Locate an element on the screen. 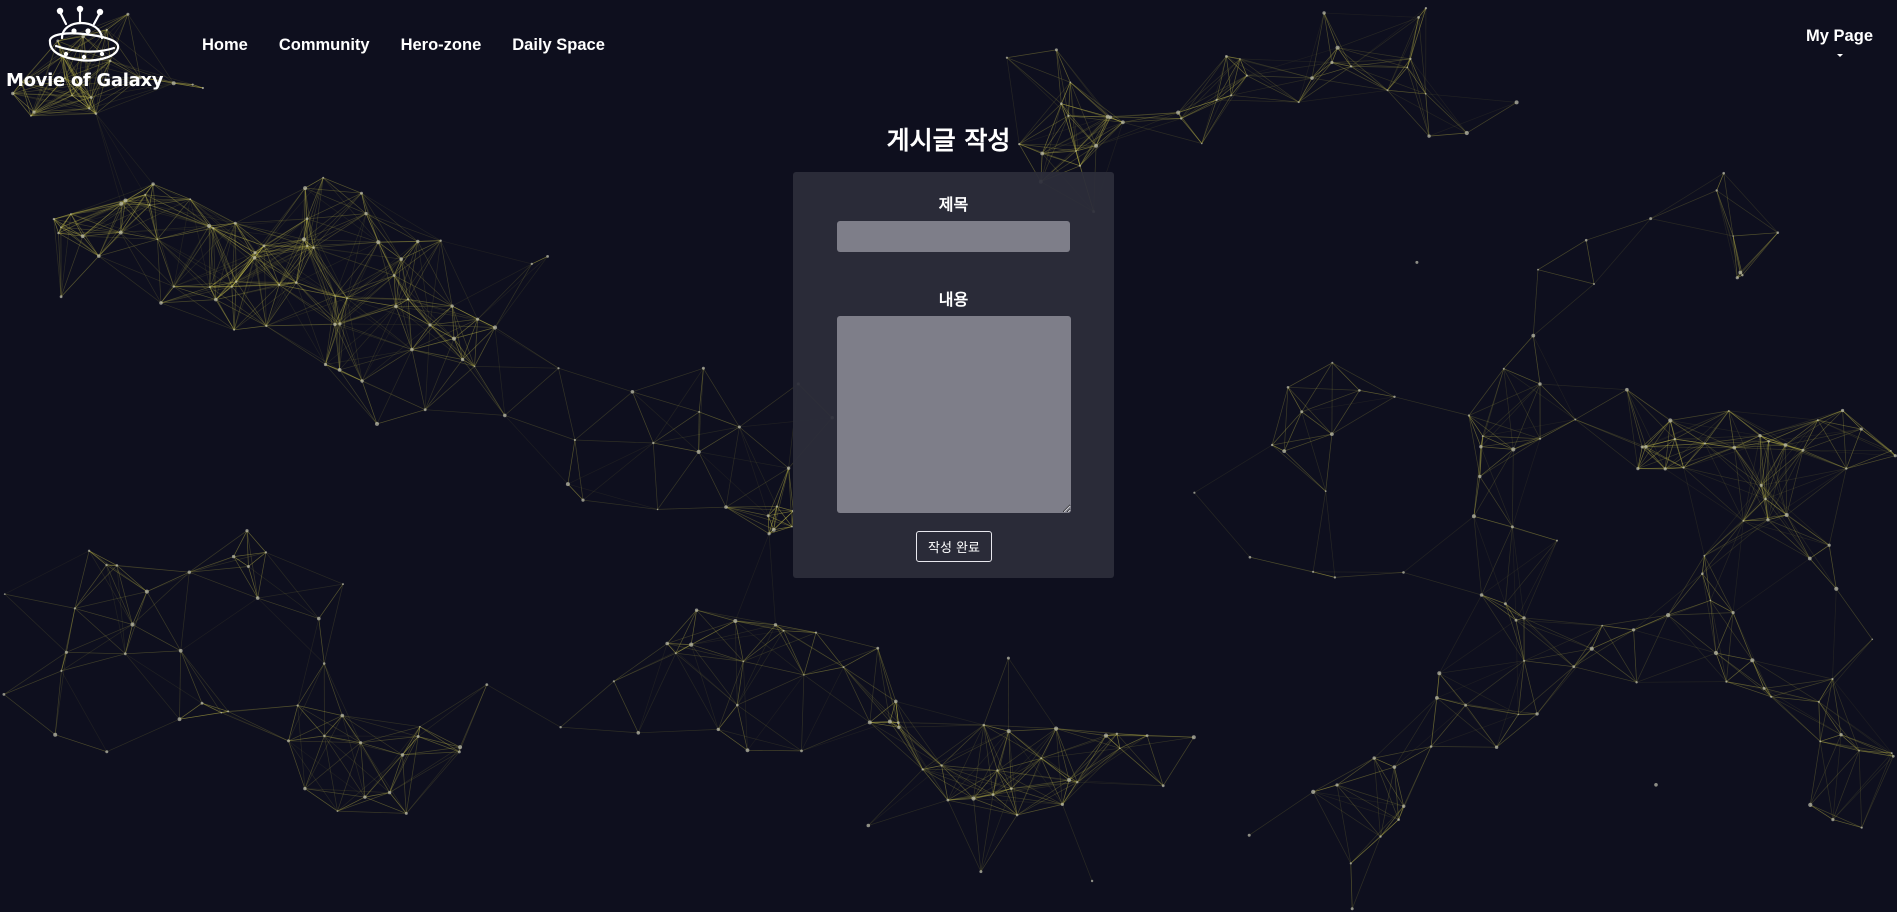 Image resolution: width=1897 pixels, height=912 pixels. my-page-dropdown: My Page is located at coordinates (1839, 42).